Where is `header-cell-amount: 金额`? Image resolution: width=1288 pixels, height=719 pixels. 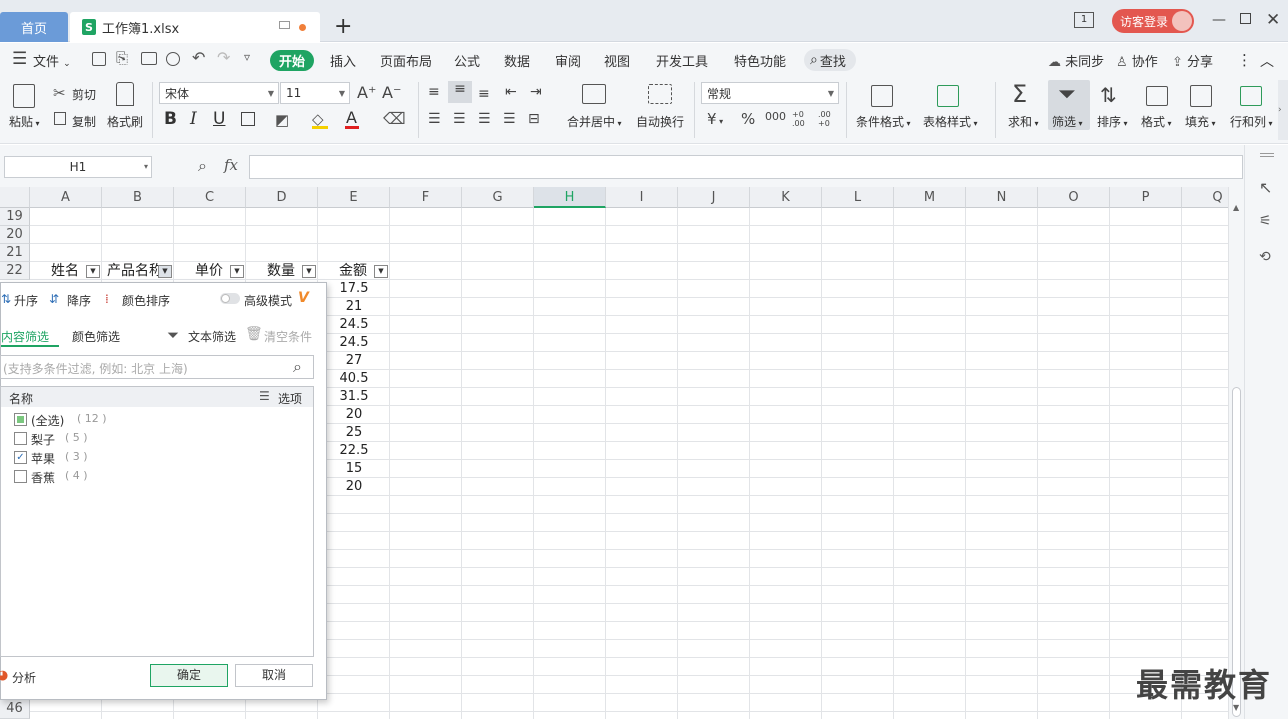 header-cell-amount: 金额 is located at coordinates (353, 271).